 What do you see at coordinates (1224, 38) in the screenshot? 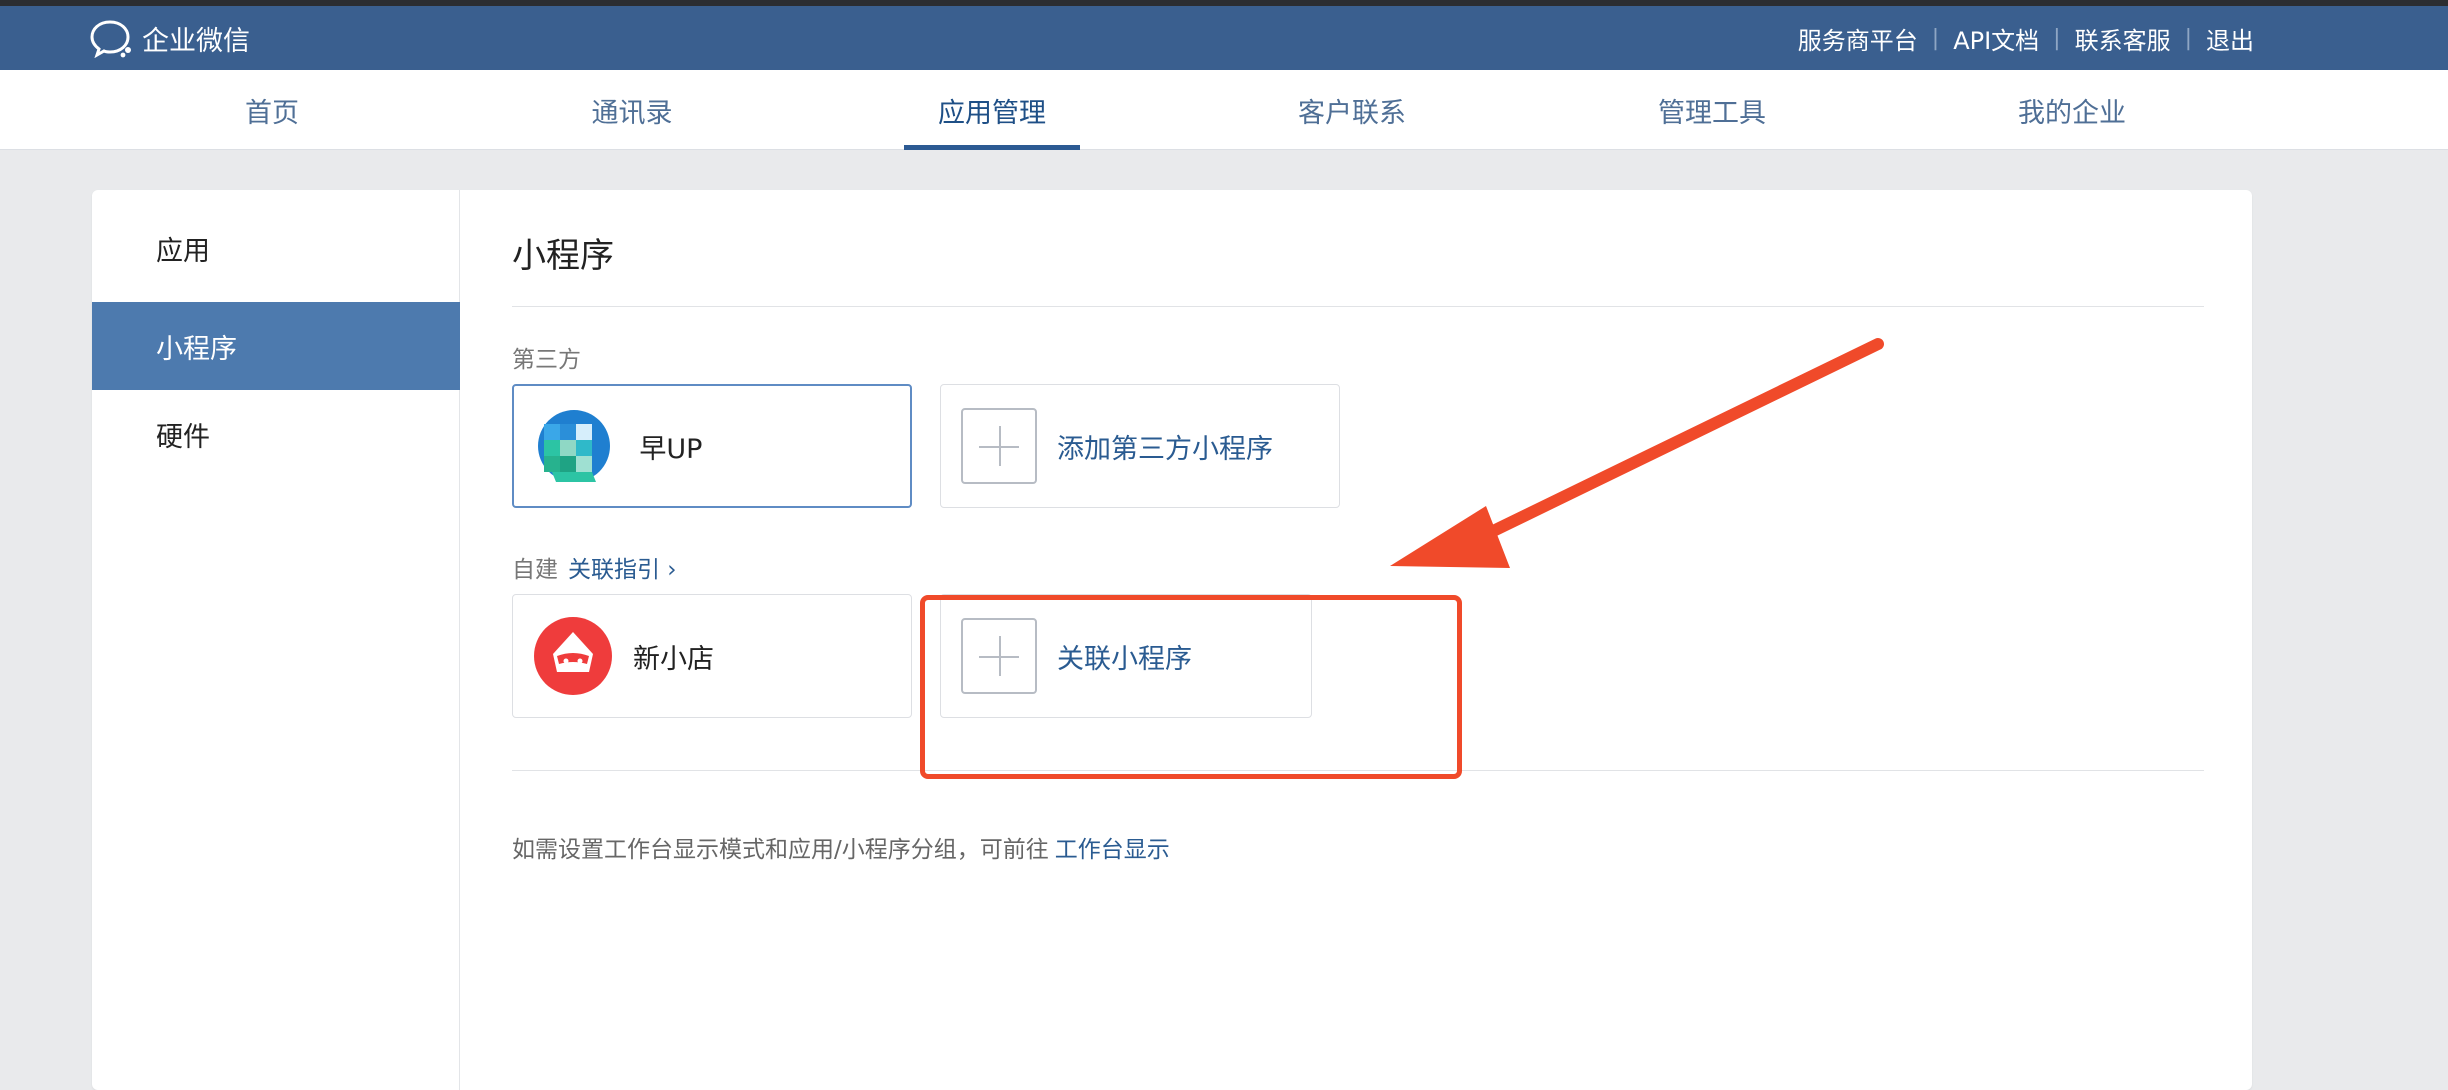
I see `top-header: 企业微信 服务商平台 | API文档 | 联系客服 | 退出` at bounding box center [1224, 38].